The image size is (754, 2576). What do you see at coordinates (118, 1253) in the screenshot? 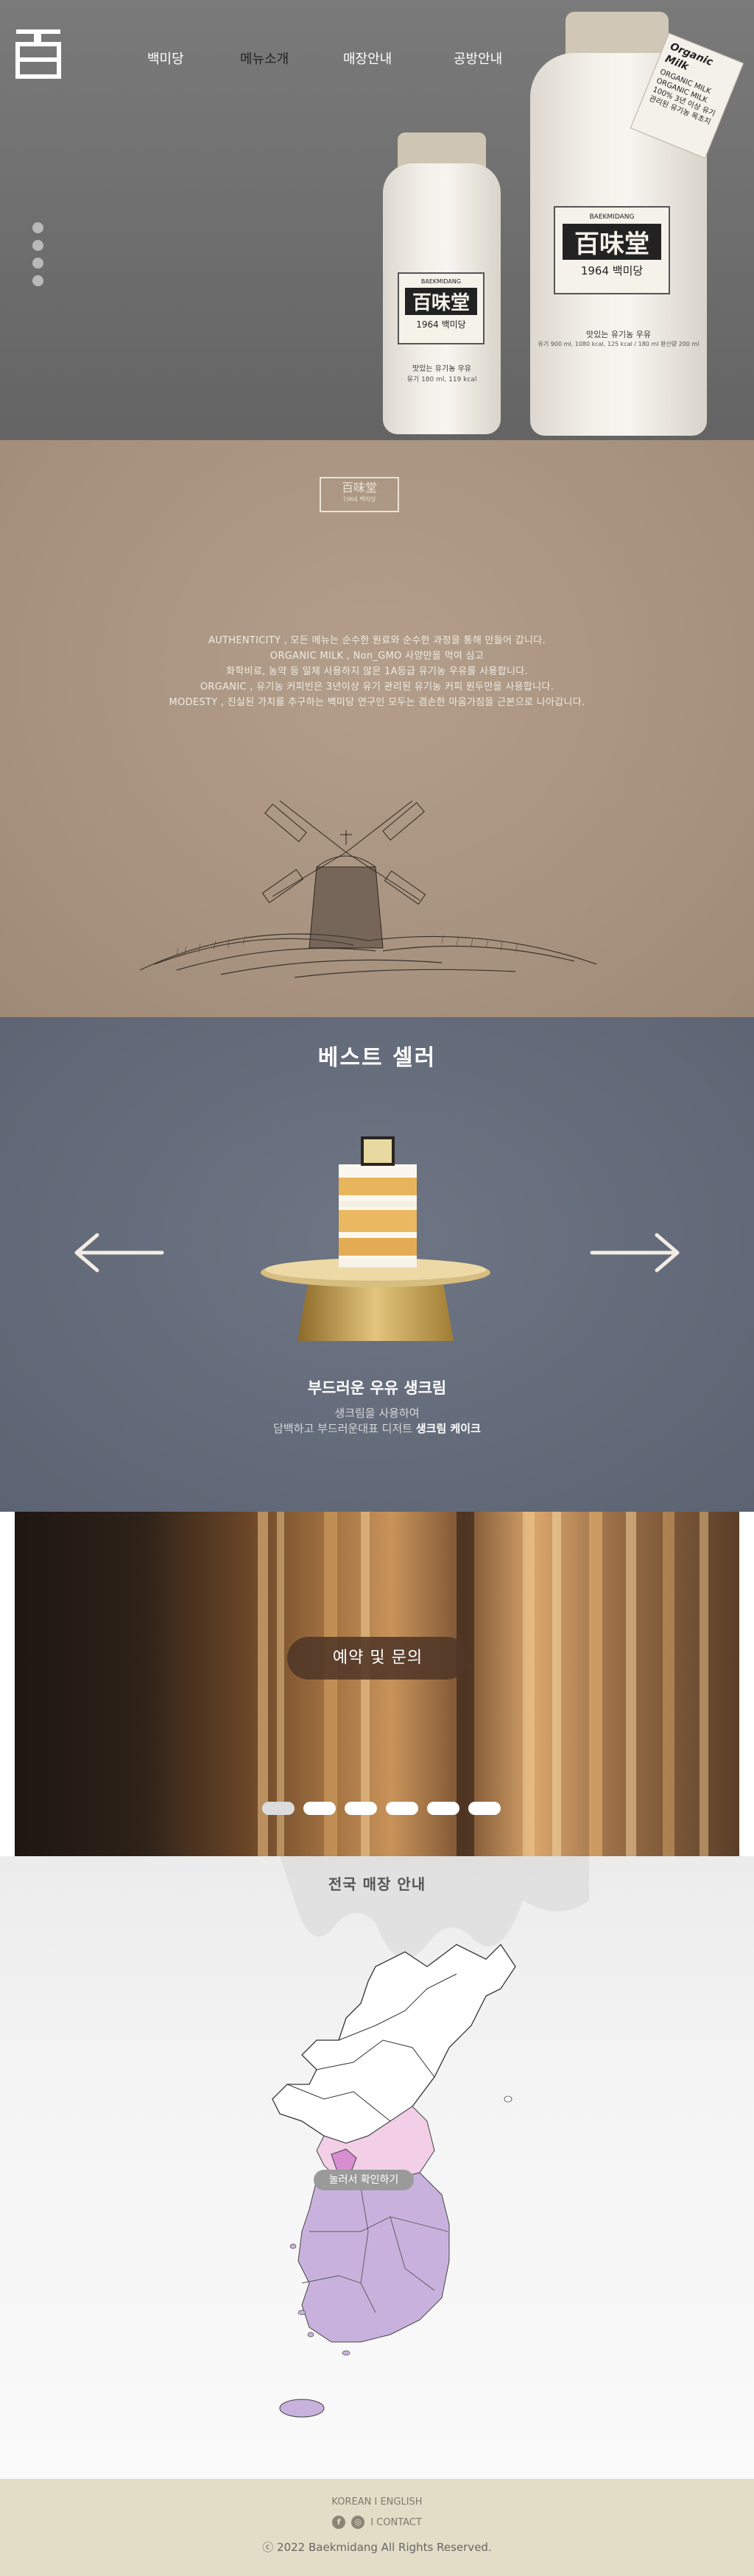
I see `prev-arrow-icon` at bounding box center [118, 1253].